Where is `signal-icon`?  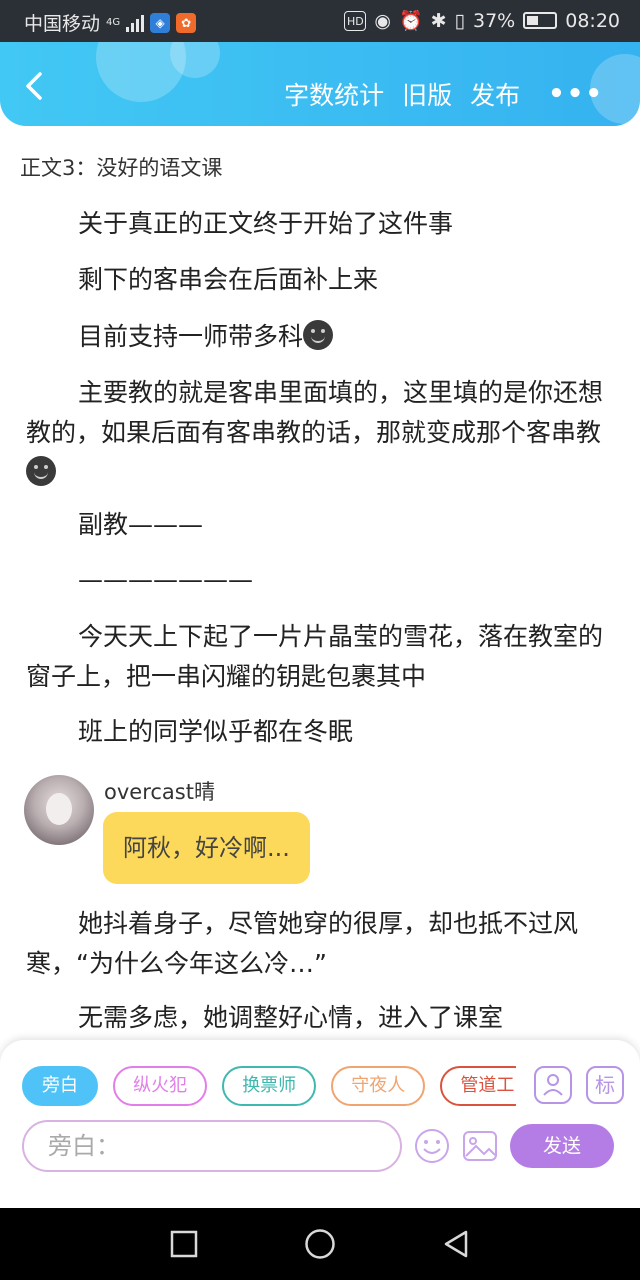 signal-icon is located at coordinates (135, 23).